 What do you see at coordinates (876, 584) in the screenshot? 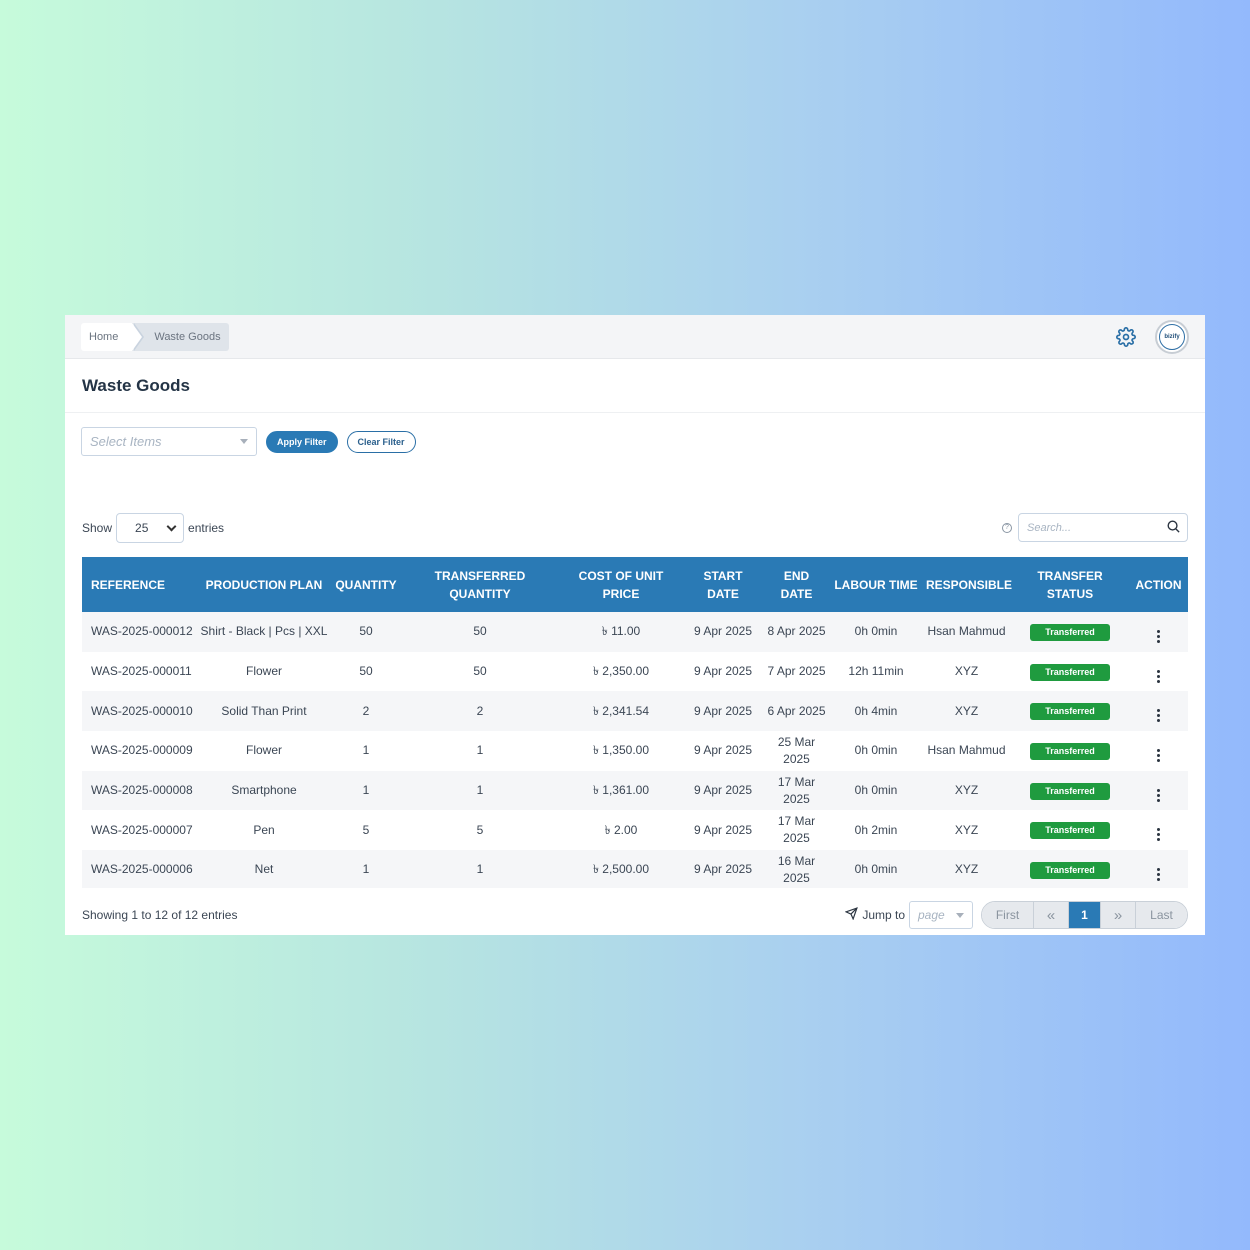
I see `column-header: Labour Time` at bounding box center [876, 584].